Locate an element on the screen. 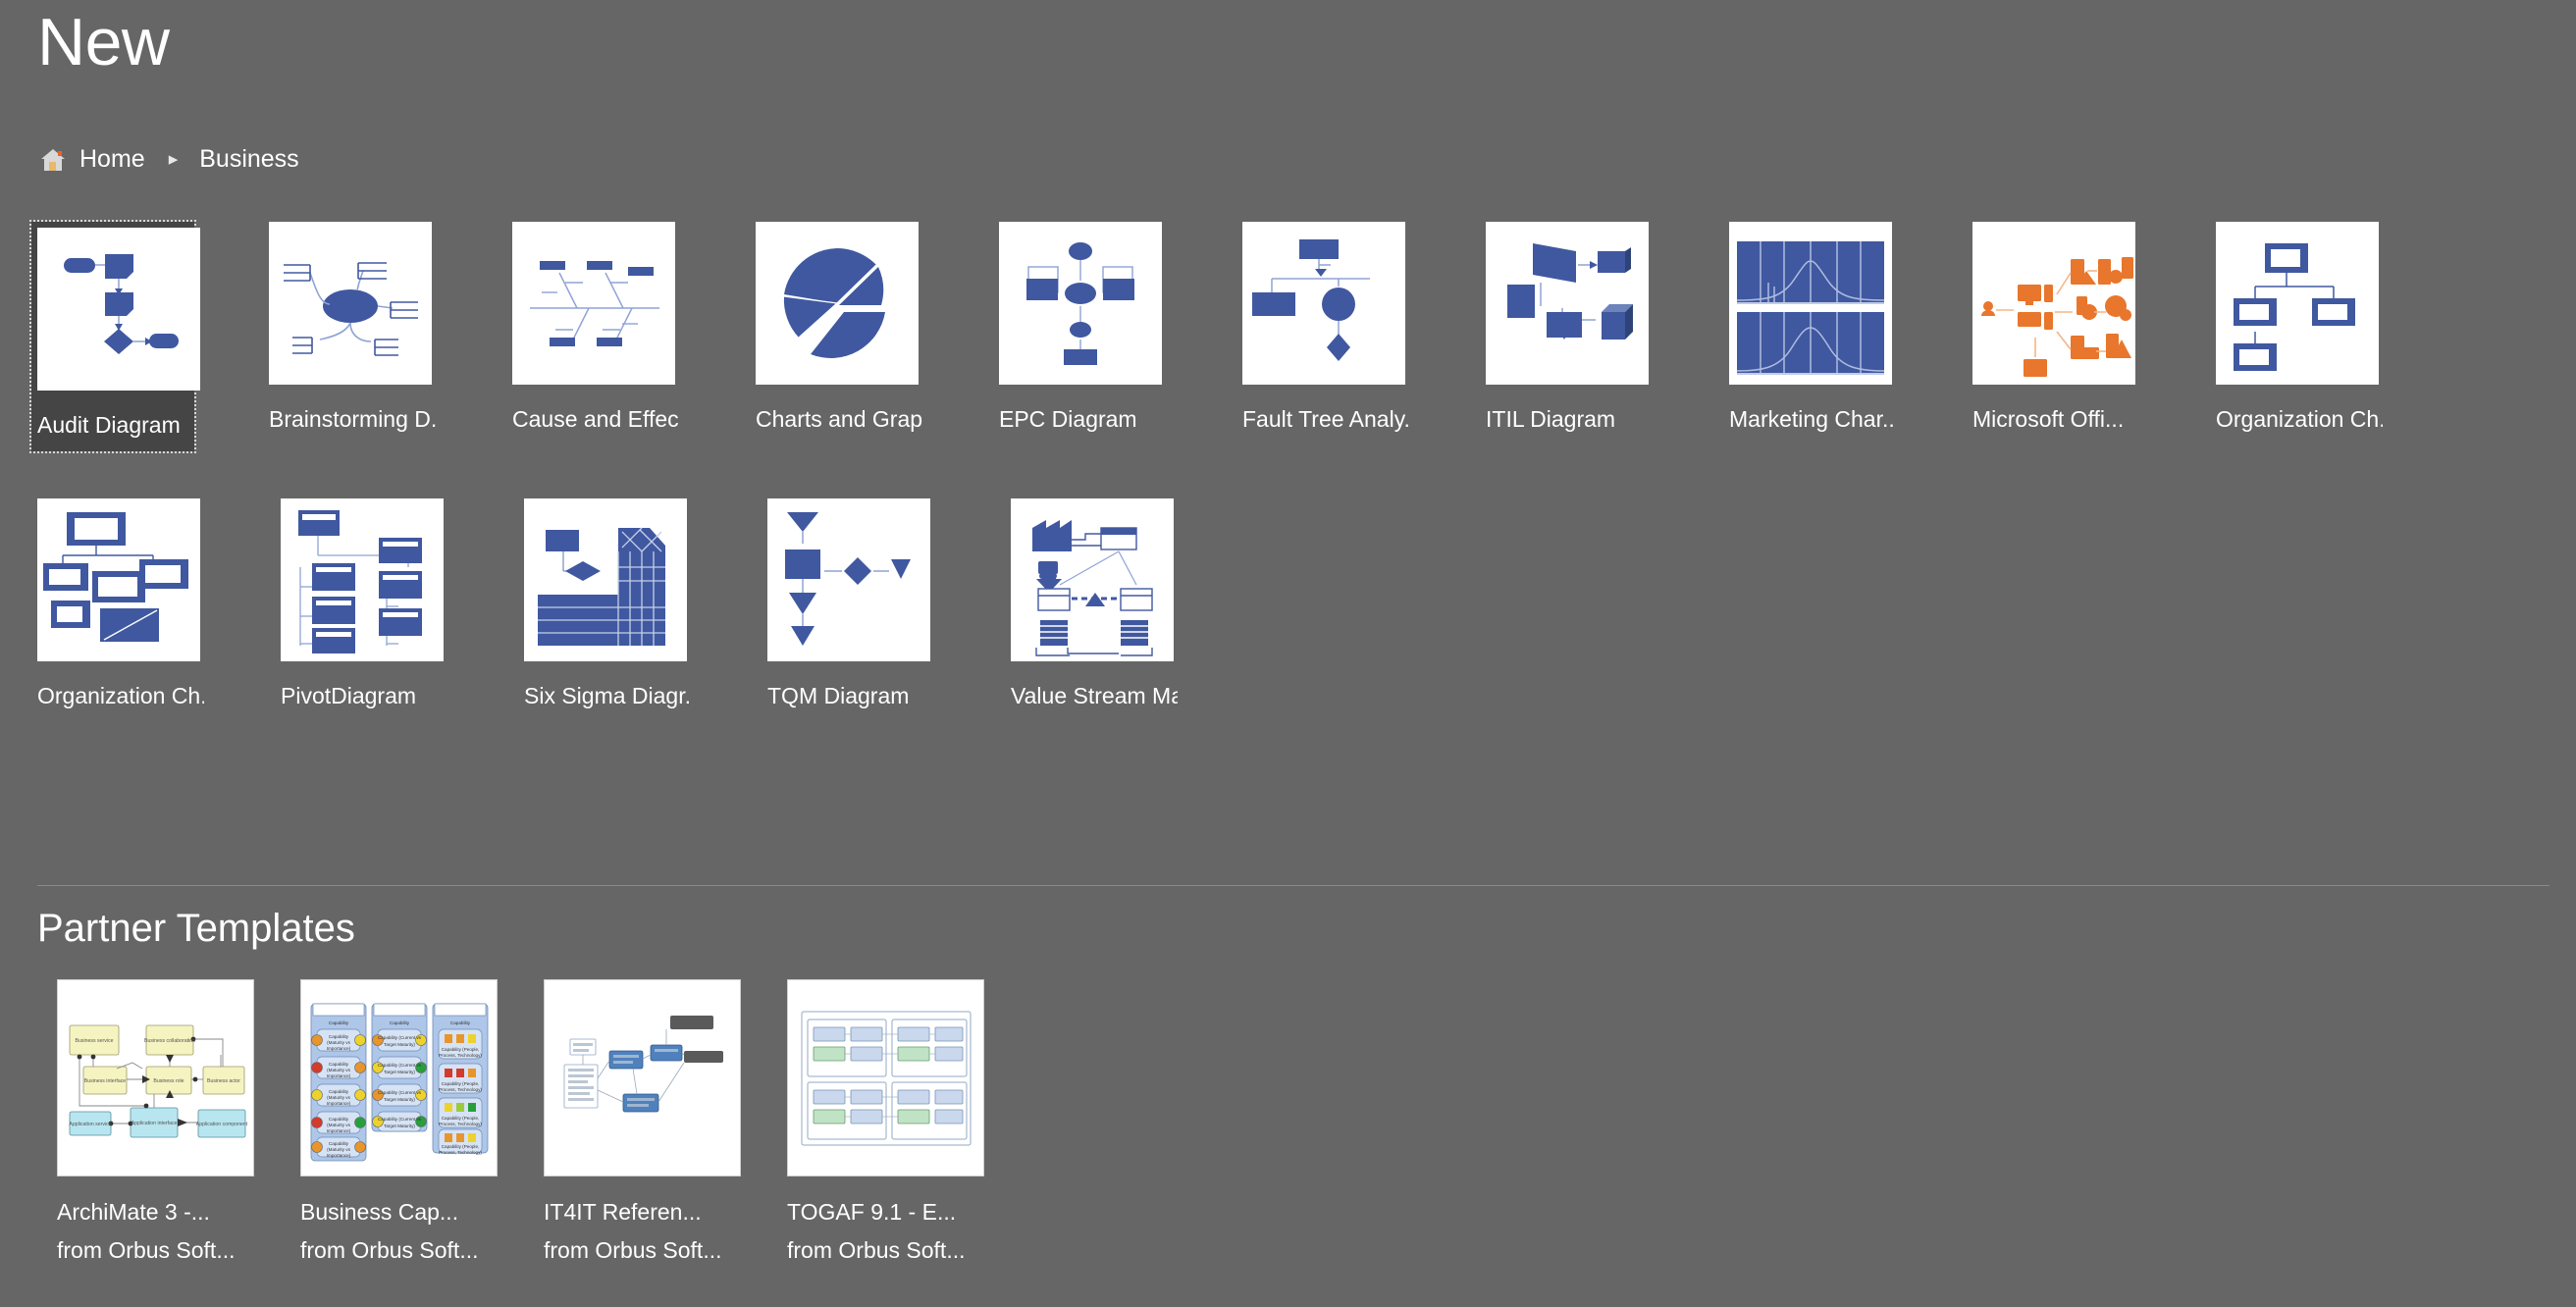 Image resolution: width=2576 pixels, height=1307 pixels. template-label: PivotDiagram is located at coordinates (349, 695).